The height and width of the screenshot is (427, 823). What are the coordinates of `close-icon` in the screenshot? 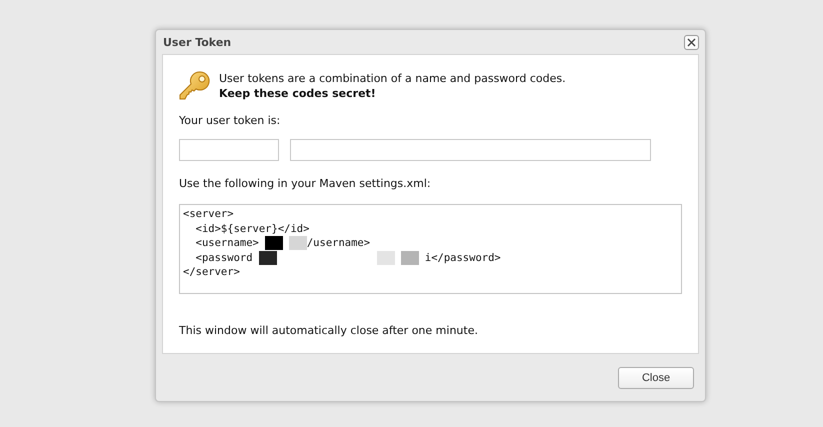 It's located at (691, 42).